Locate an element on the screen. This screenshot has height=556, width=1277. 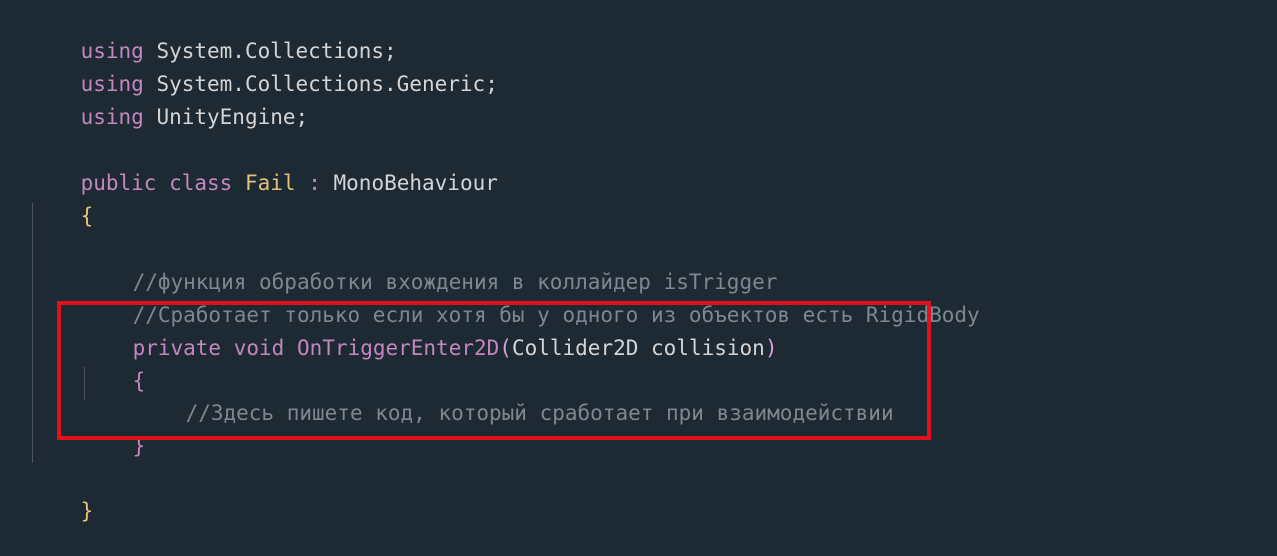
class-name: Fail is located at coordinates (270, 183).